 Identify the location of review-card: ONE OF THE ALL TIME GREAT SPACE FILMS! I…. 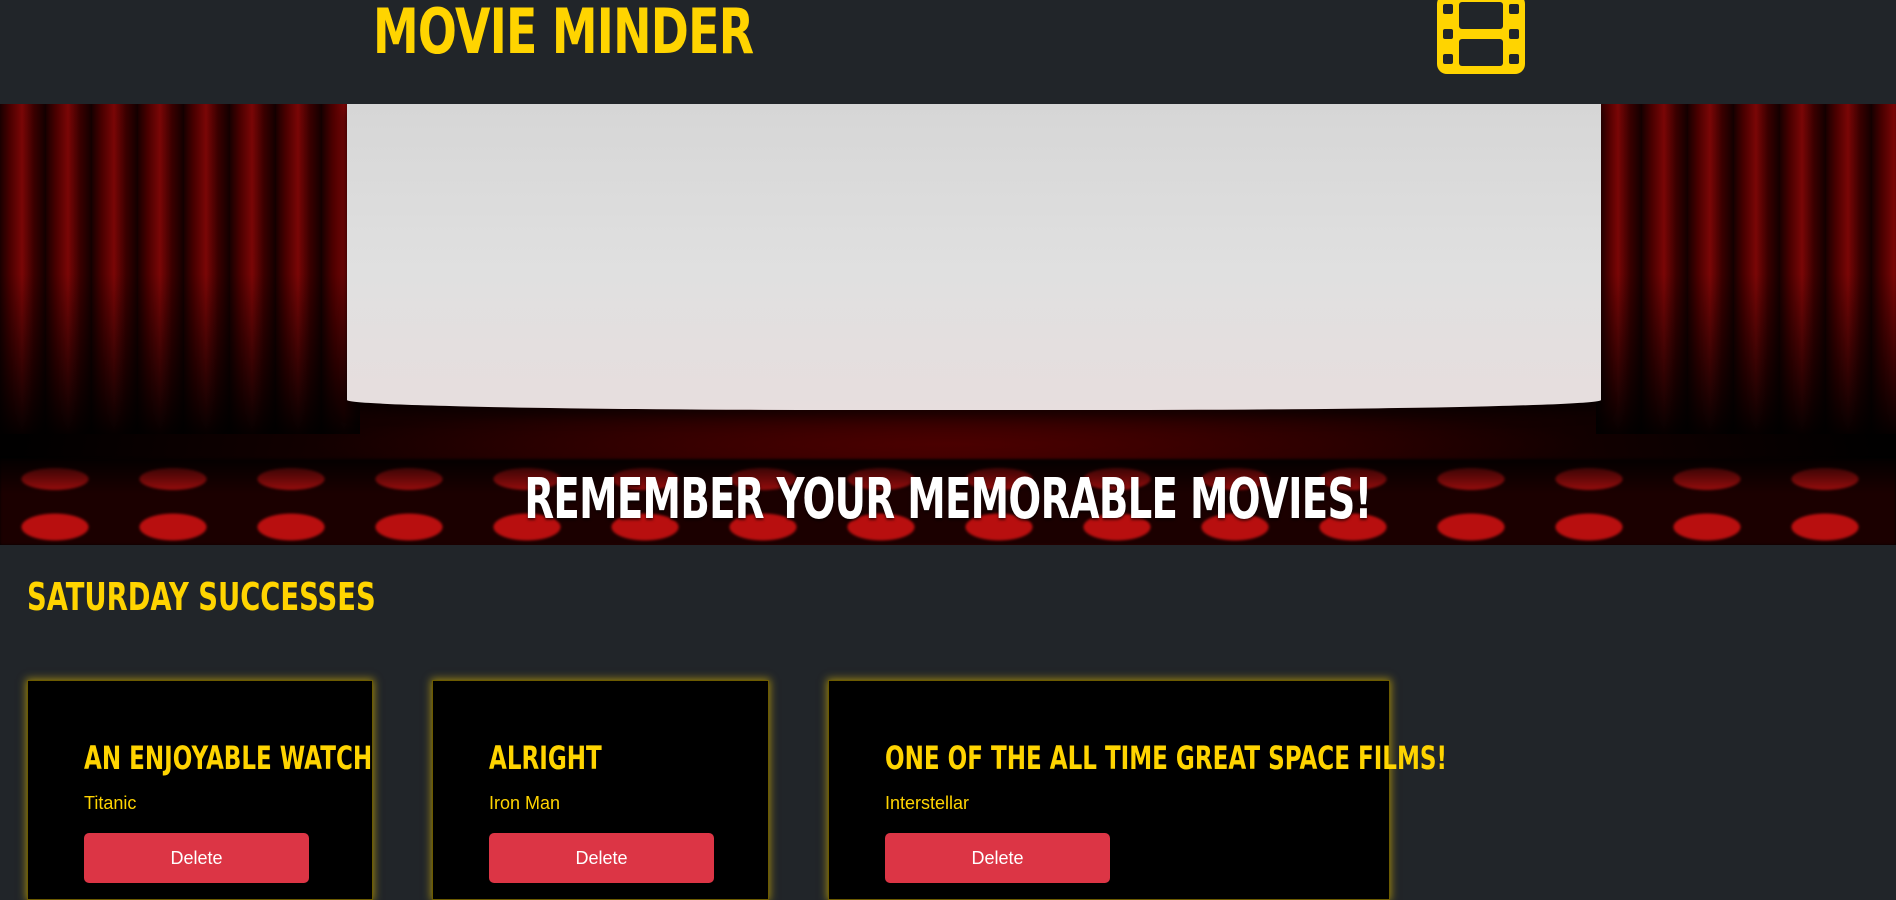
(1137, 790).